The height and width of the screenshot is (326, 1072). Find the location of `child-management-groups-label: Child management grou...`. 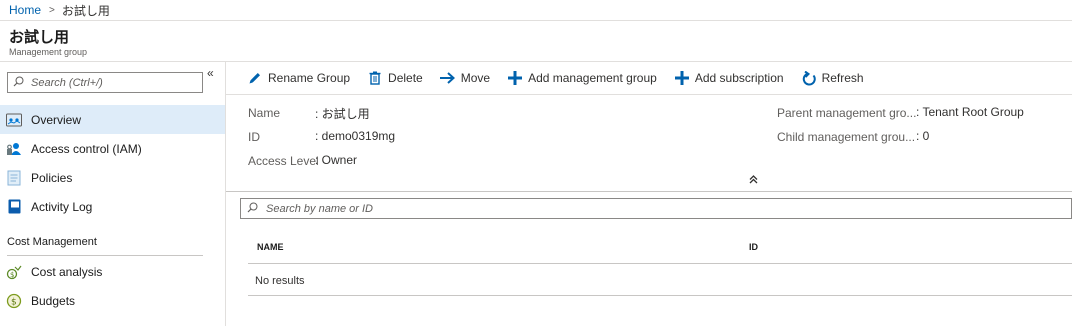

child-management-groups-label: Child management grou... is located at coordinates (846, 137).